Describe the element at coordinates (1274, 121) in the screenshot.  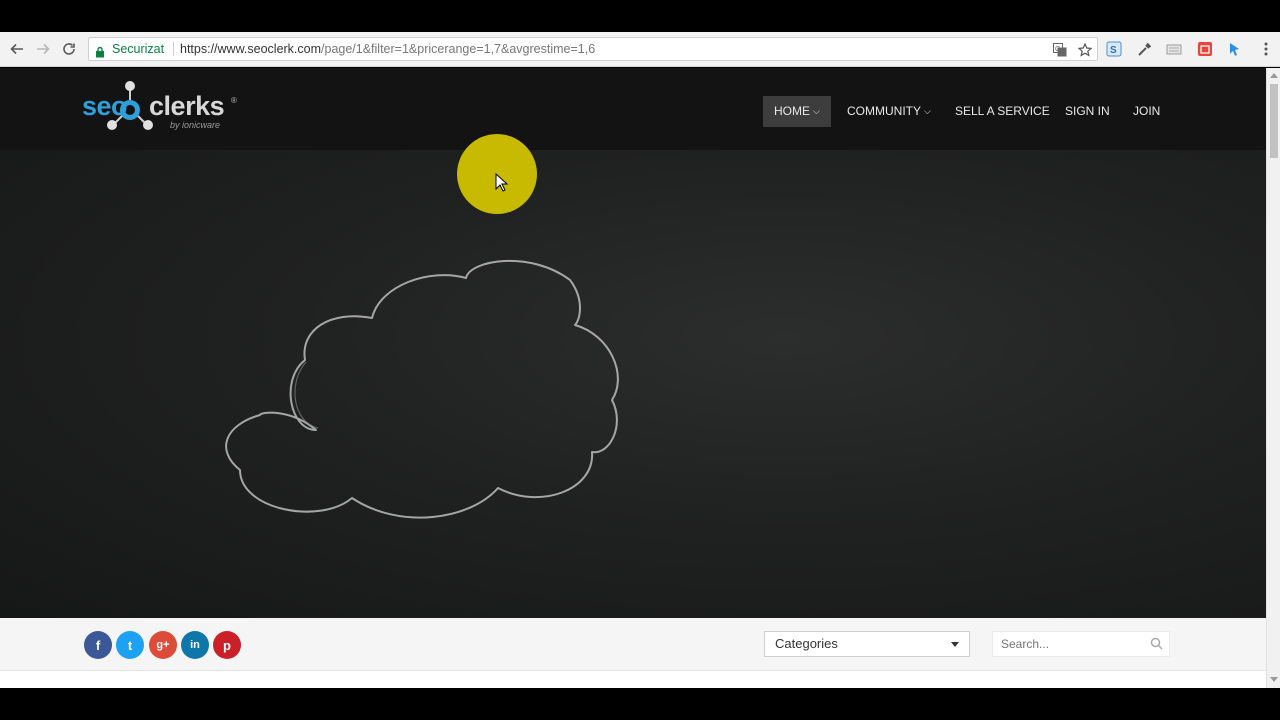
I see `scroll-thumb` at that location.